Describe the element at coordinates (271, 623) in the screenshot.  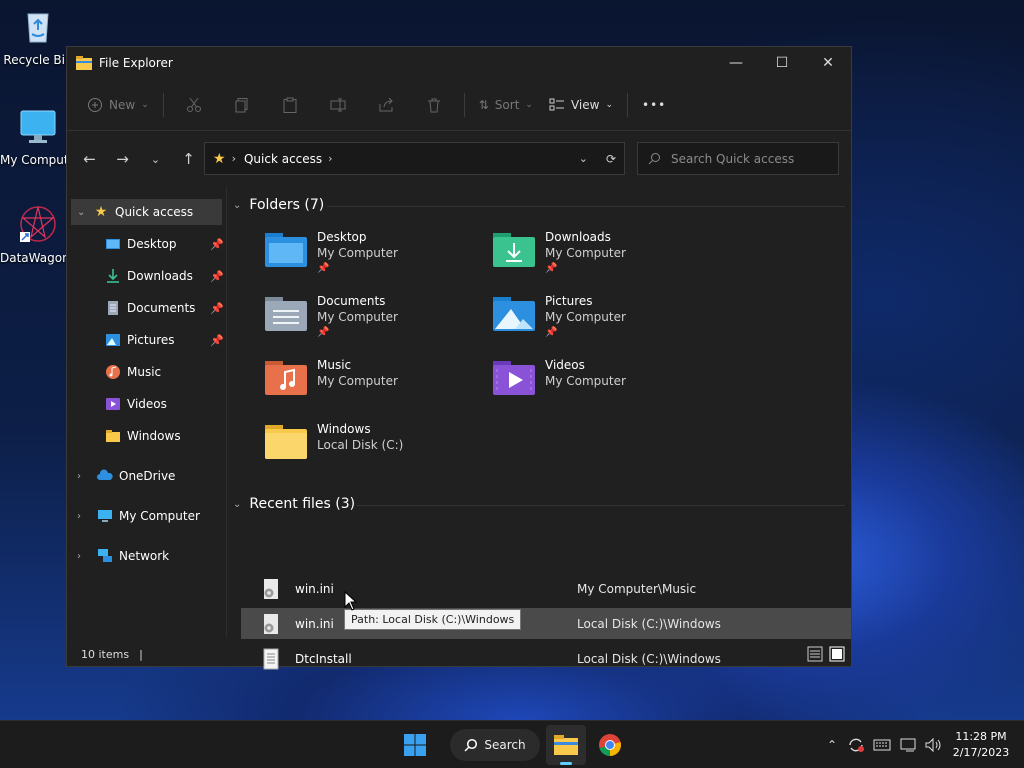
I see `settings-file-icon` at that location.